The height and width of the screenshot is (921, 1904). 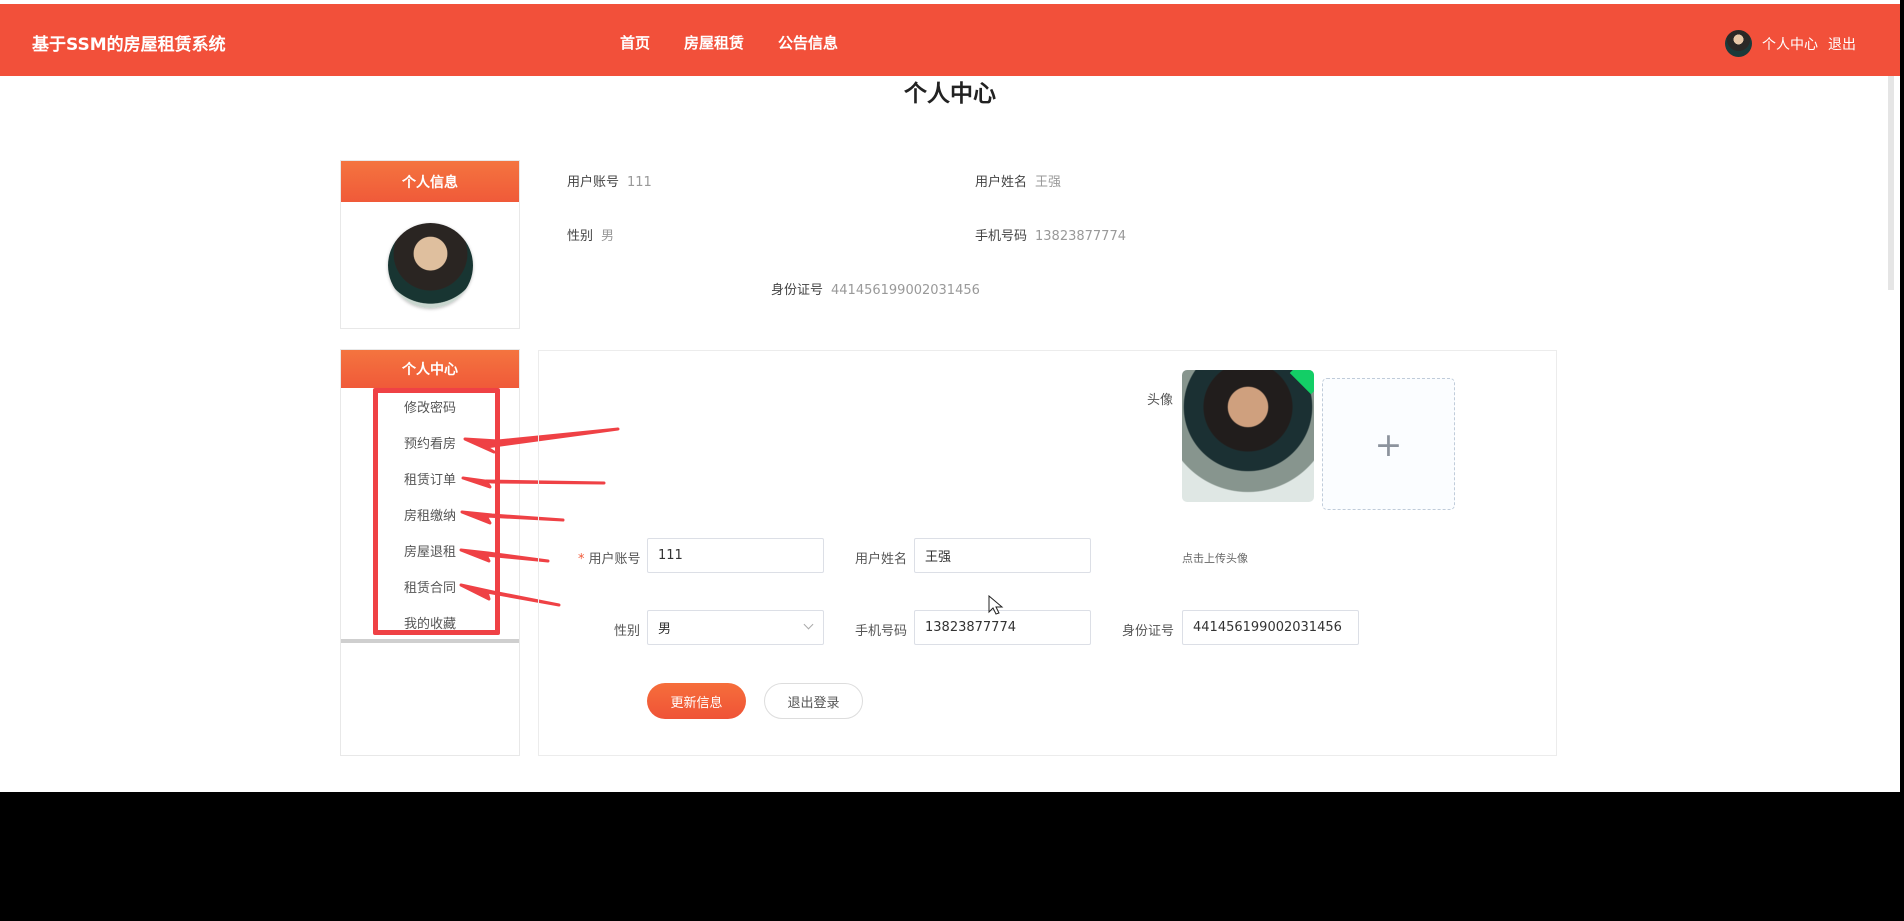 What do you see at coordinates (580, 236) in the screenshot?
I see `profile-gender-label: 性别` at bounding box center [580, 236].